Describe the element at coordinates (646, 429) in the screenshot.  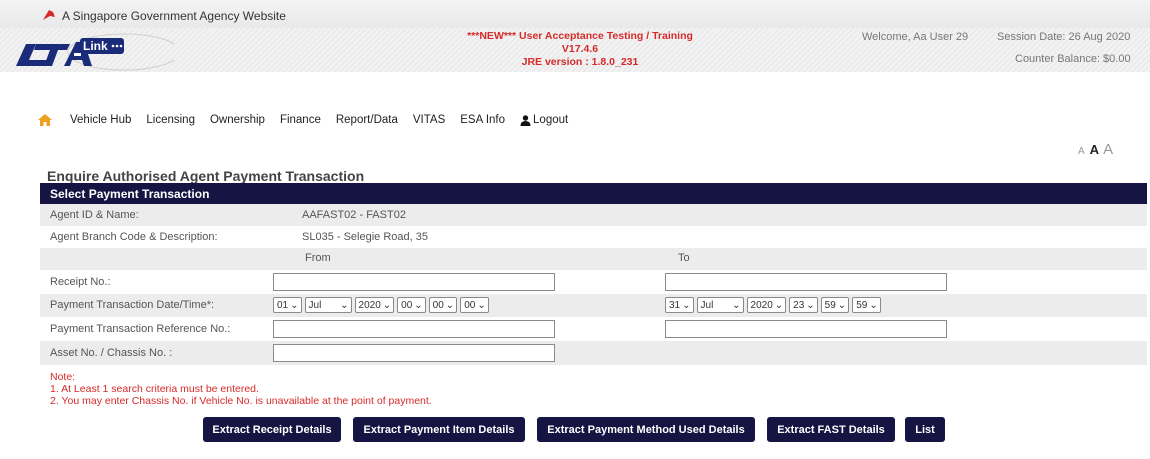
I see `extract-payment-method-button: Extract Payment Method Used Details` at that location.